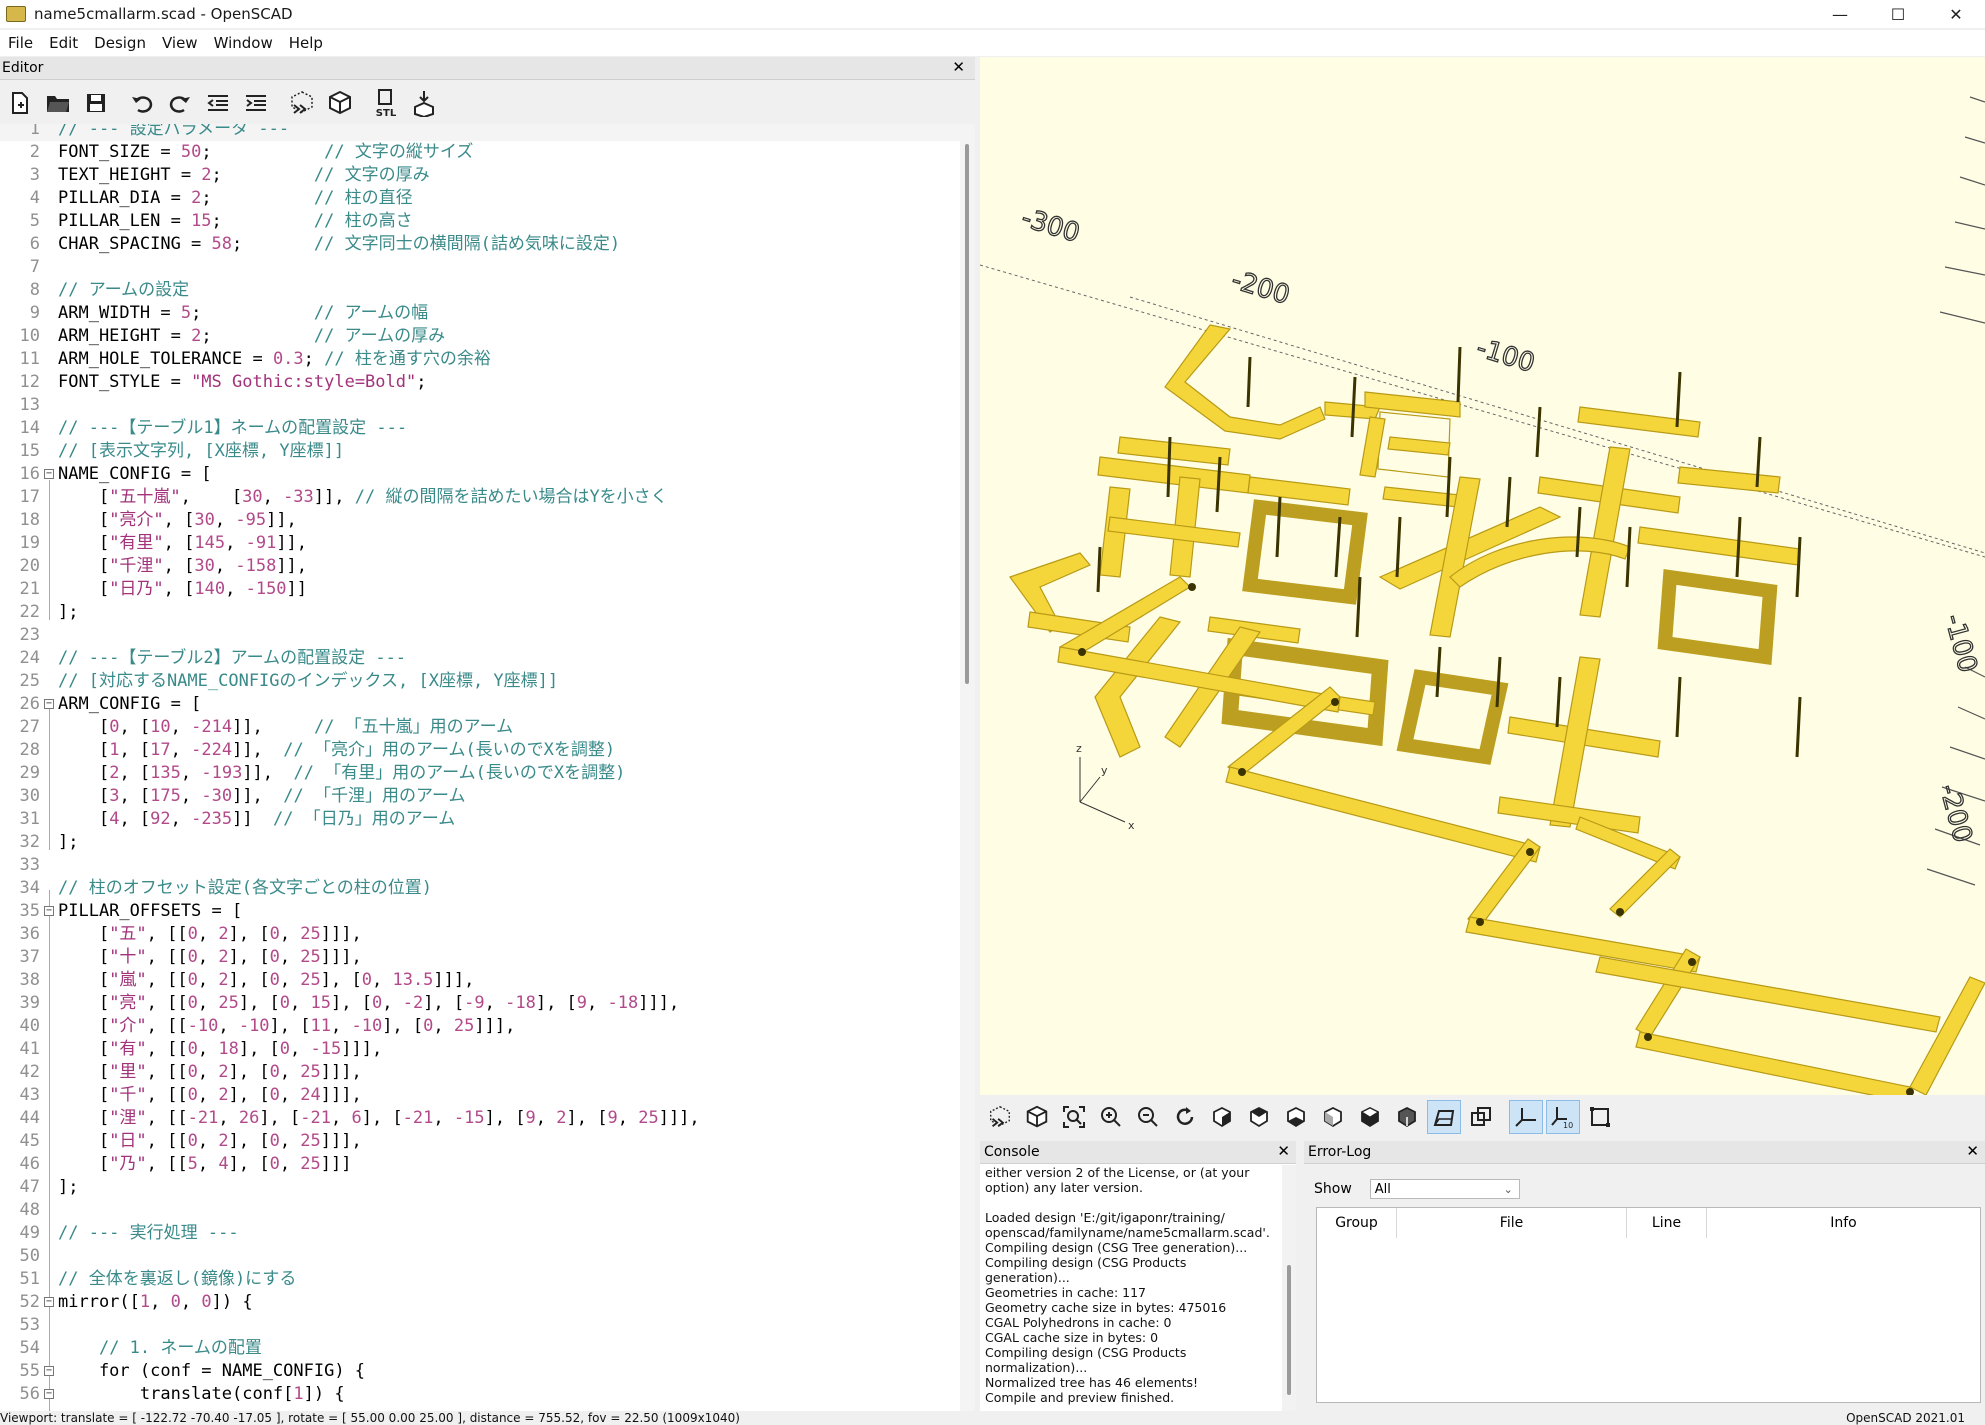 This screenshot has width=1985, height=1425. What do you see at coordinates (1840, 14) in the screenshot?
I see `minimize-button: —` at bounding box center [1840, 14].